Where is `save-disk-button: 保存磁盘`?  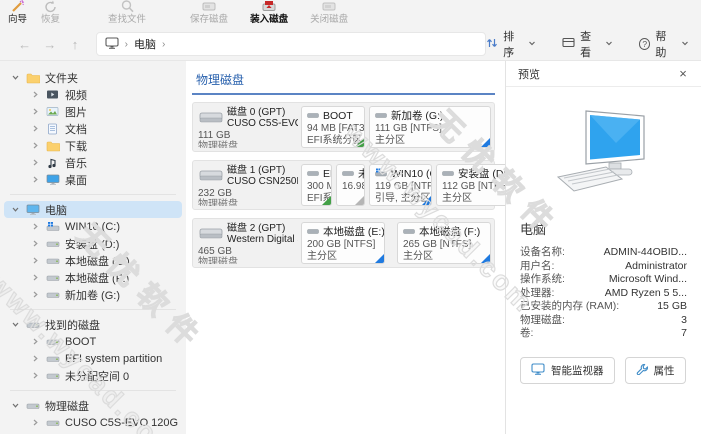
save-disk-button: 保存磁盘 is located at coordinates (209, 12).